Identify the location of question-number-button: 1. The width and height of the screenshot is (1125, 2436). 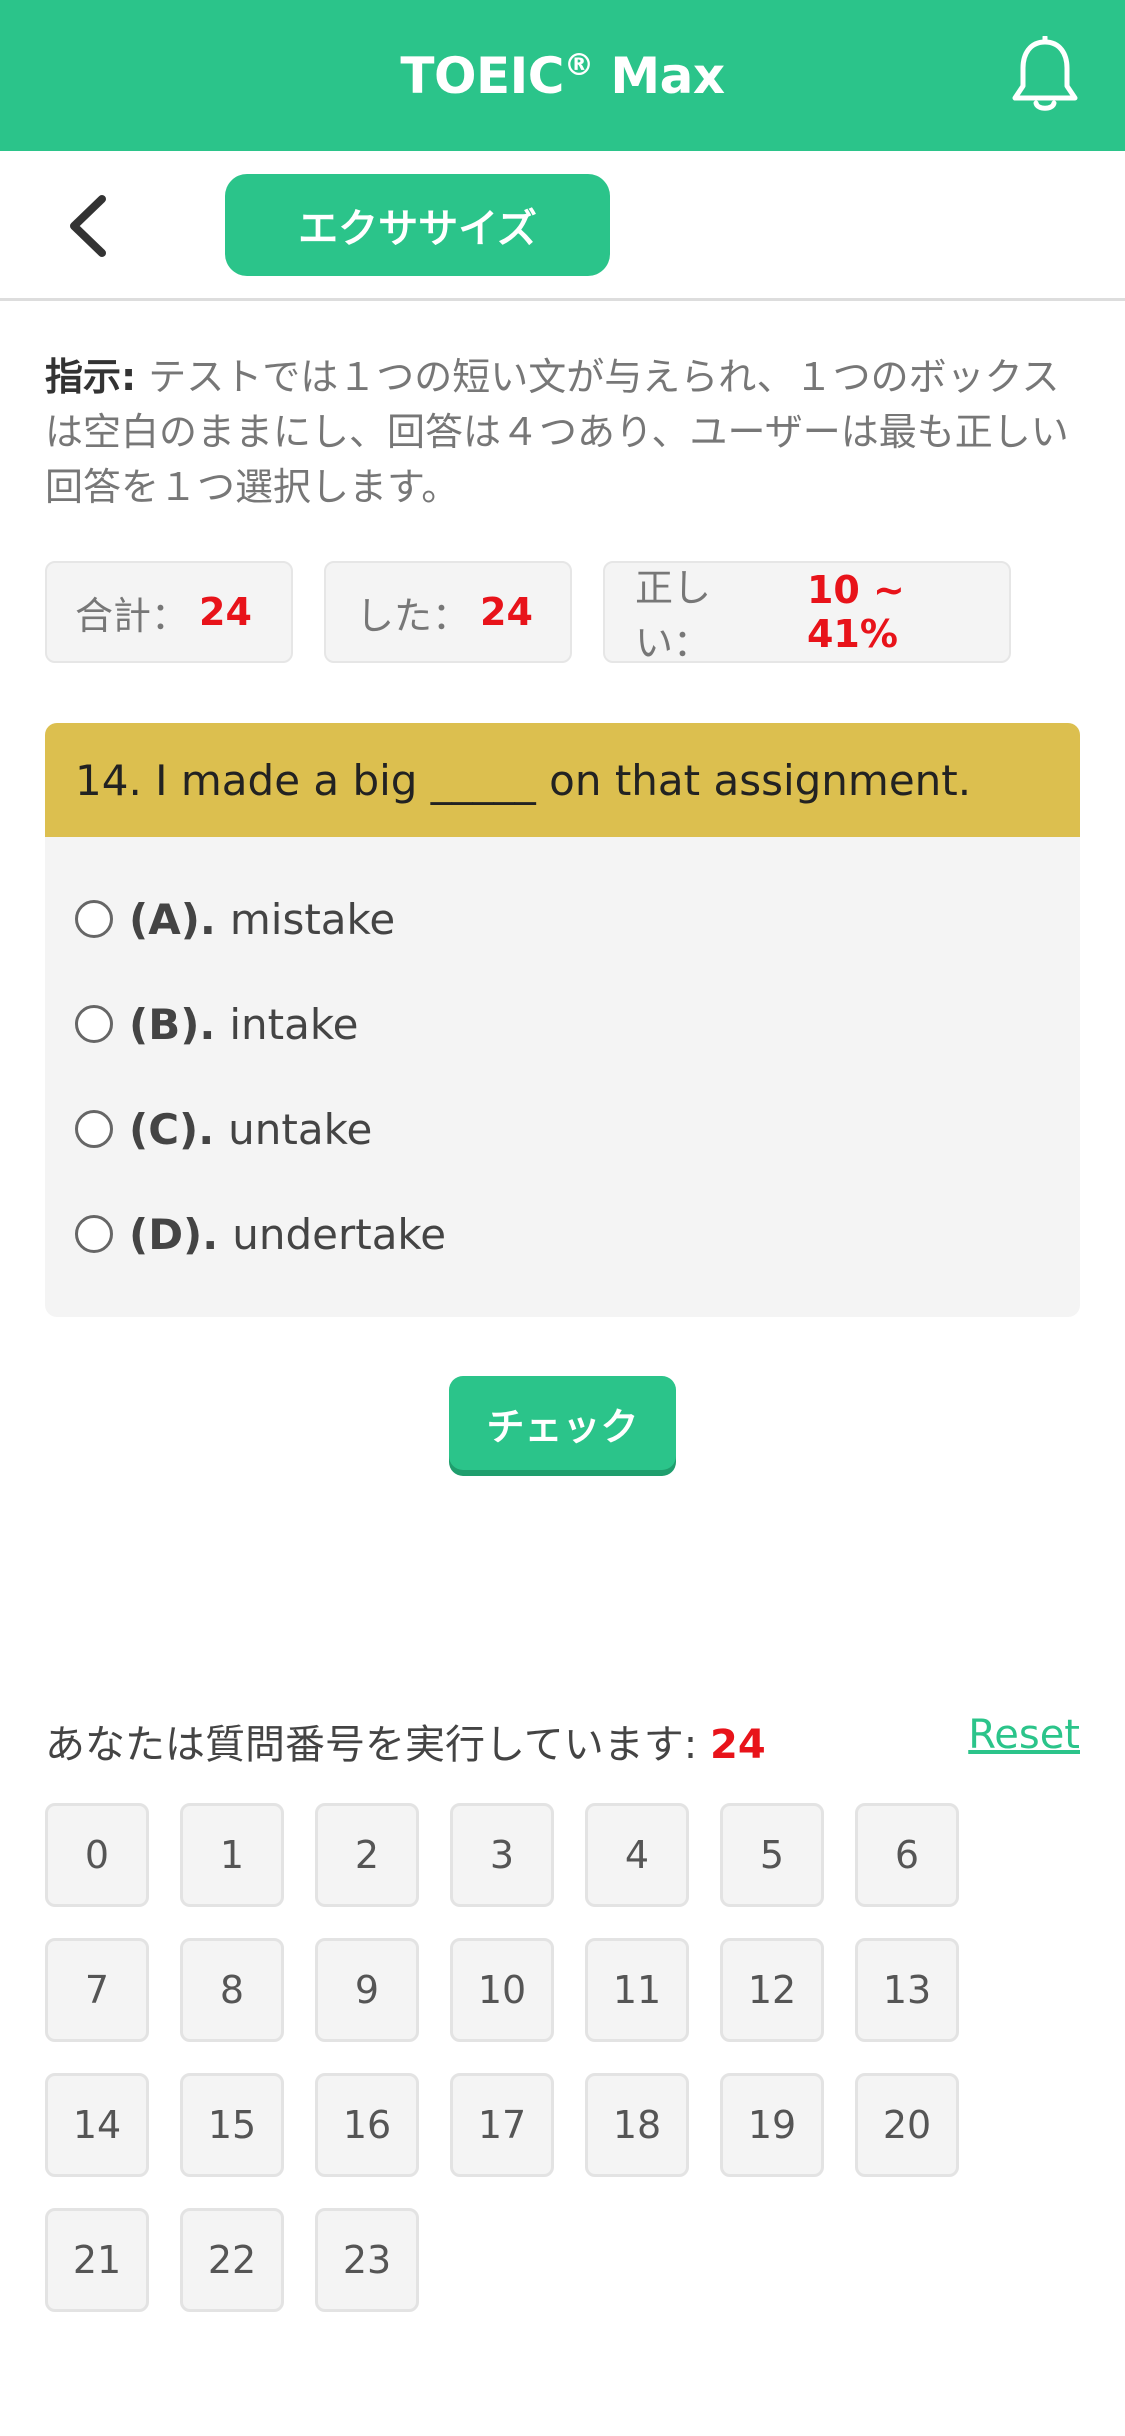
(232, 1855).